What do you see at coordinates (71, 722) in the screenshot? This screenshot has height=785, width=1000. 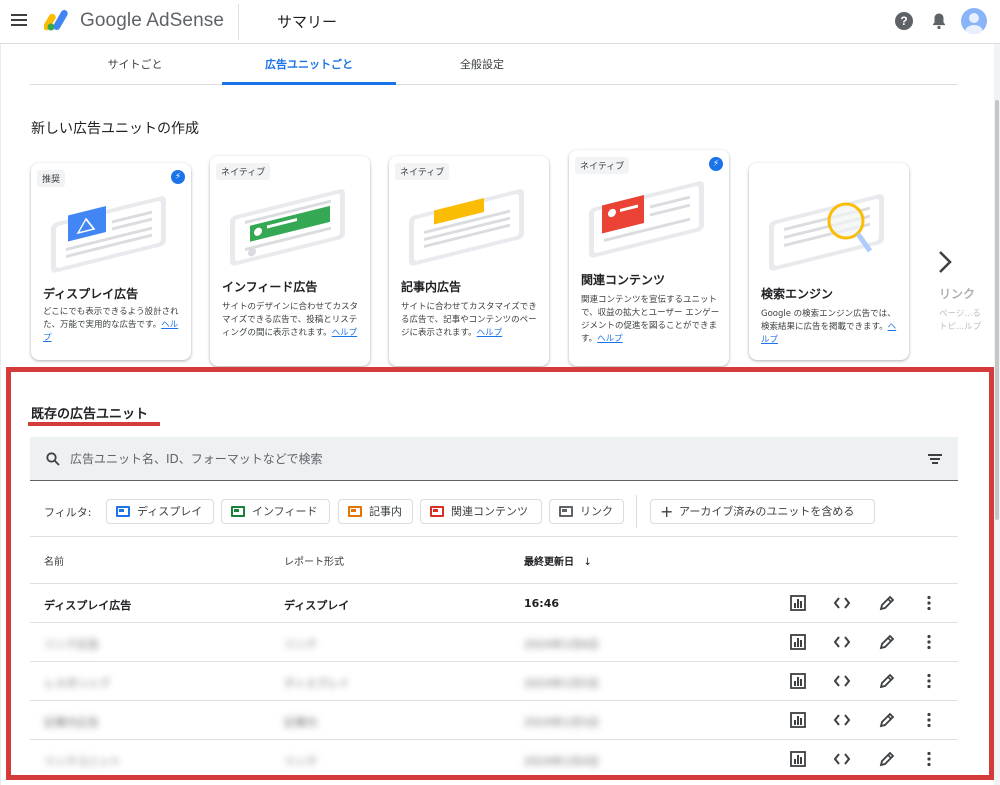 I see `cell-name: 記事内広告` at bounding box center [71, 722].